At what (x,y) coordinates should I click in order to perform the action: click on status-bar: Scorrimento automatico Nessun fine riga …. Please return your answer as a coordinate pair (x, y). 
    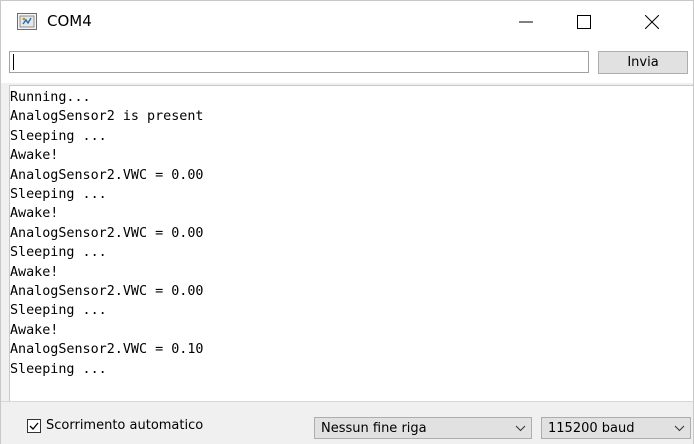
    Looking at the image, I should click on (347, 422).